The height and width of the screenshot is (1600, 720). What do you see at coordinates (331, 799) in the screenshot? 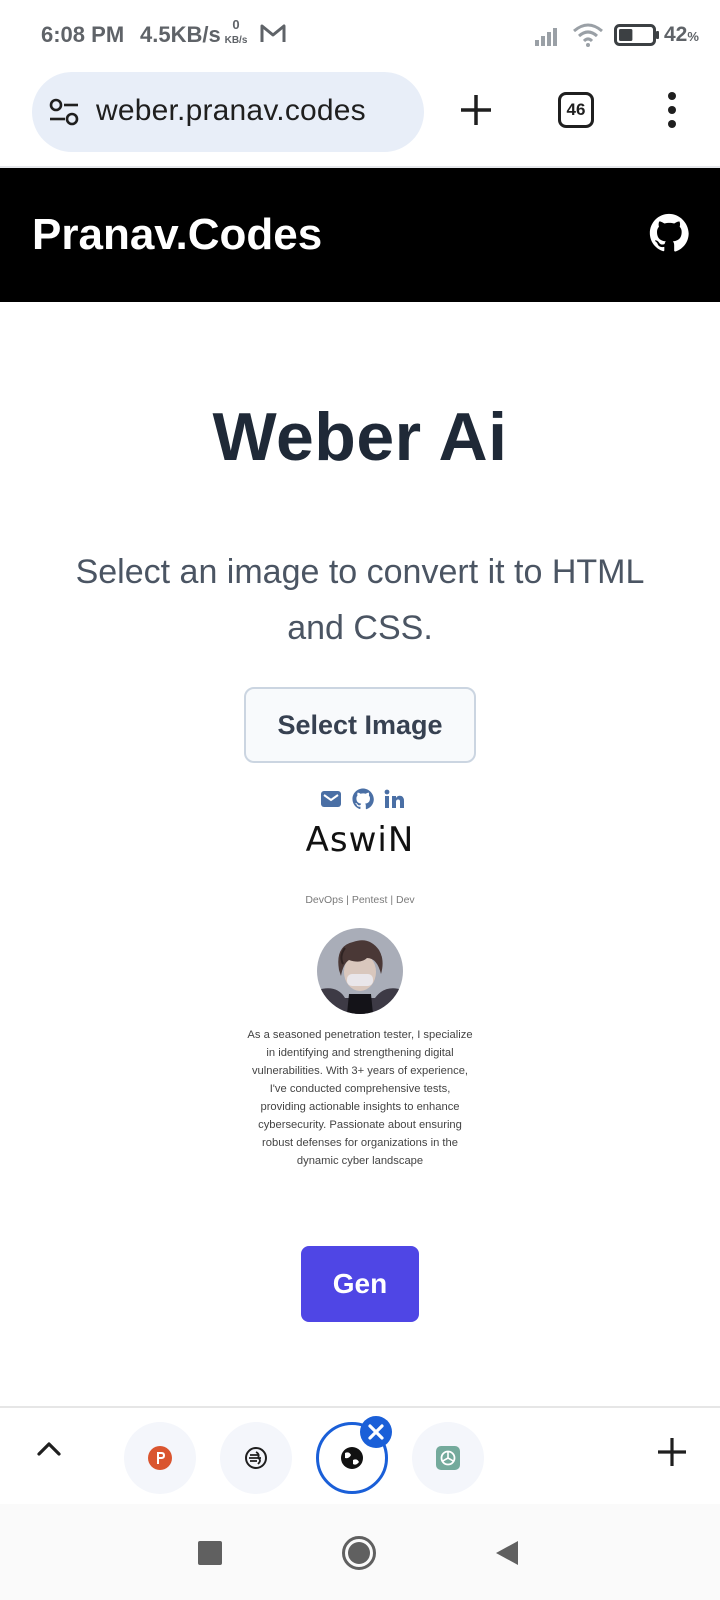
I see `email-icon` at bounding box center [331, 799].